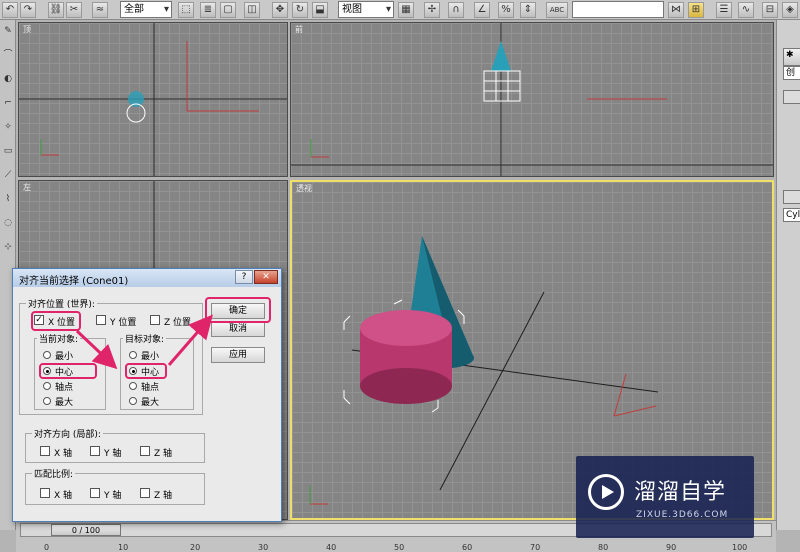 The image size is (800, 552). Describe the element at coordinates (770, 10) in the screenshot. I see `schematic-view-icon: ⊟` at that location.